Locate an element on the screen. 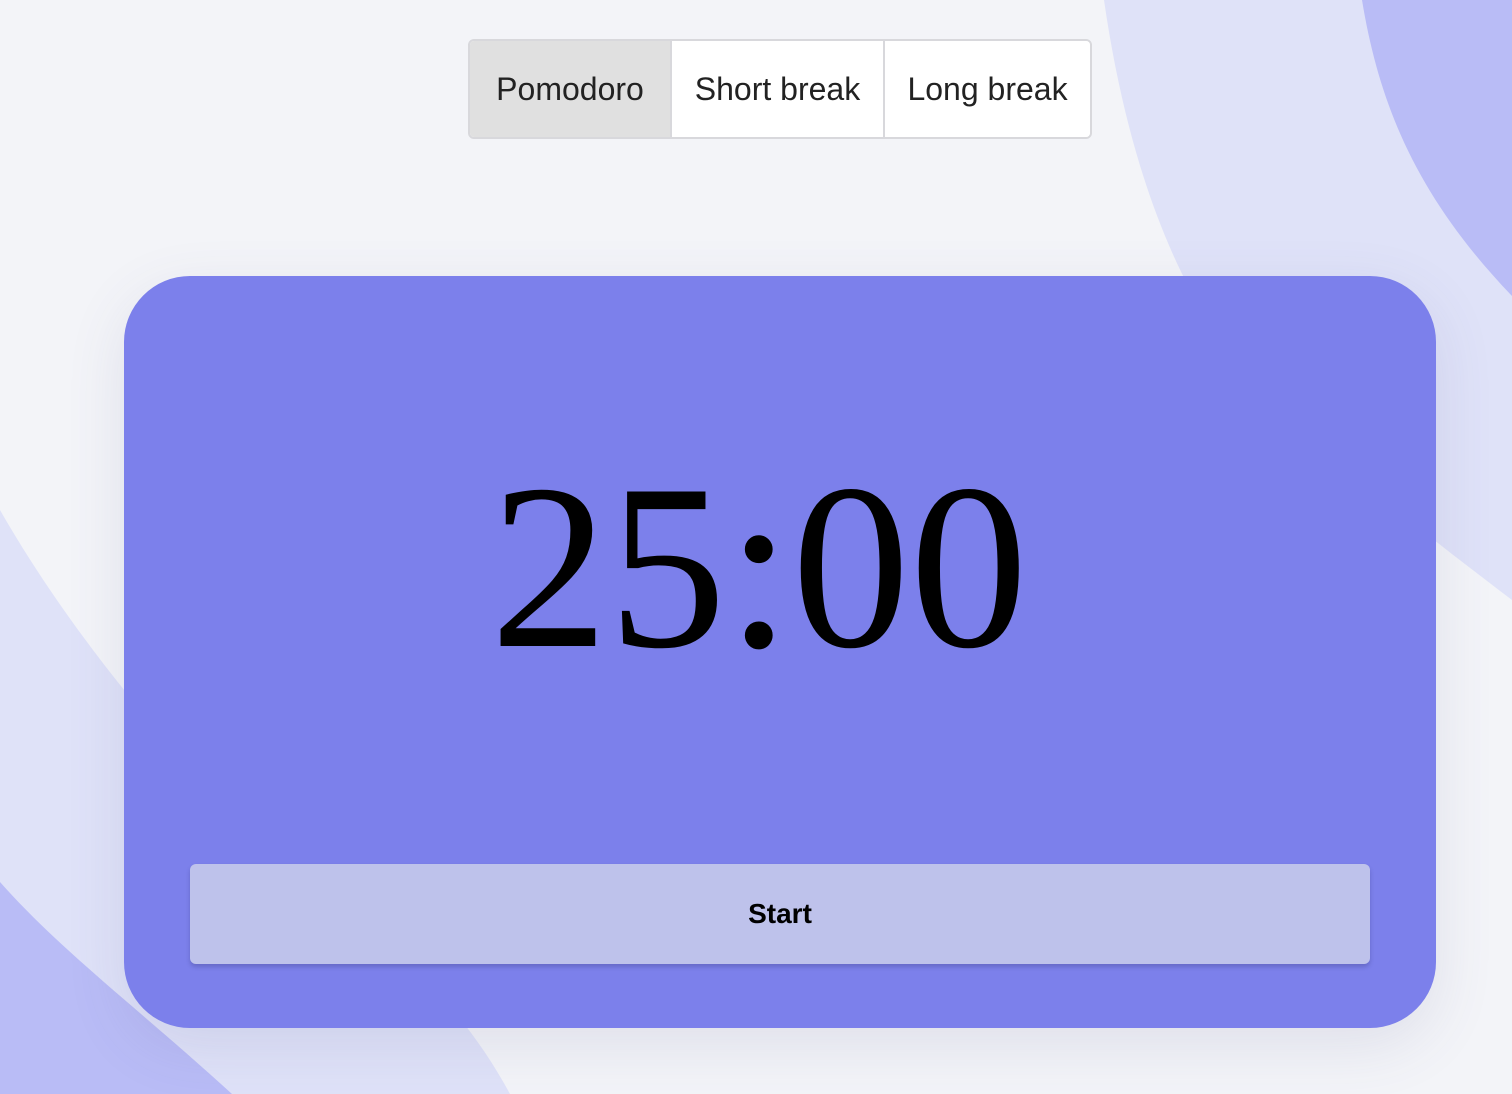  tab-long-break-label: Long break is located at coordinates (987, 88).